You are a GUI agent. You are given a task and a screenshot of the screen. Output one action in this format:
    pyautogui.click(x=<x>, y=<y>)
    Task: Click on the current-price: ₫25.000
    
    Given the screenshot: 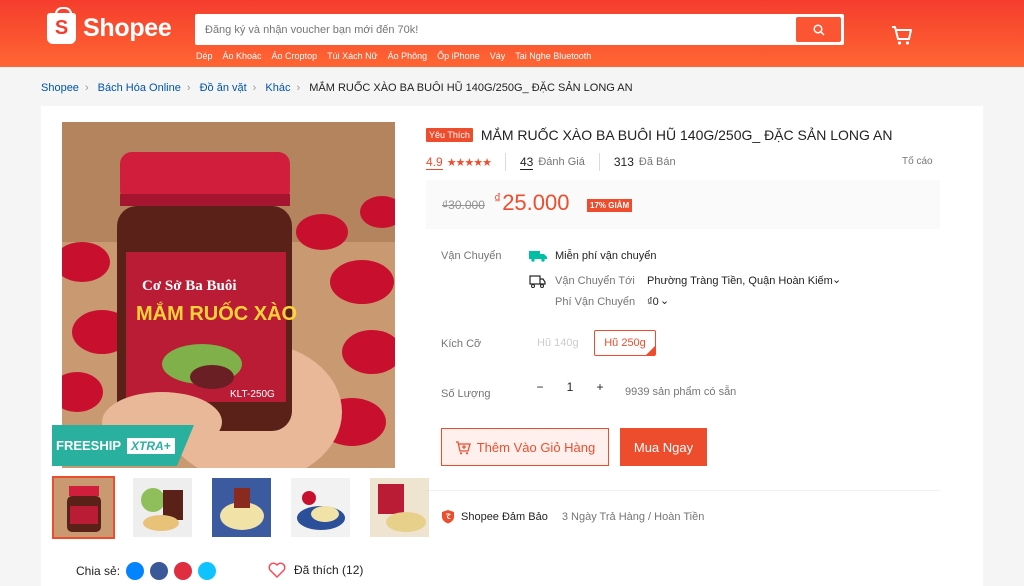 What is the action you would take?
    pyautogui.click(x=531, y=203)
    